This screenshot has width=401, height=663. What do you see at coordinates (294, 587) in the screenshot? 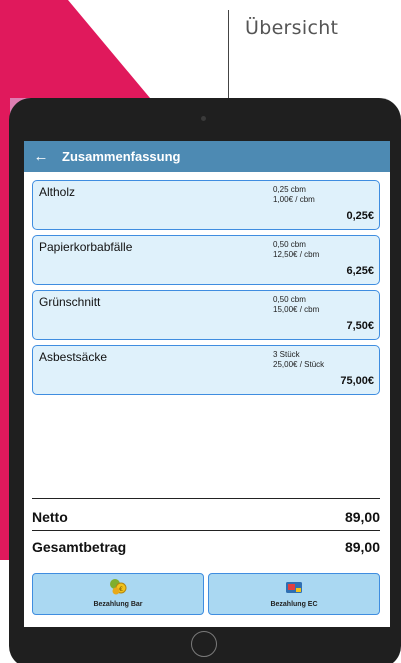
I see `card-icon` at bounding box center [294, 587].